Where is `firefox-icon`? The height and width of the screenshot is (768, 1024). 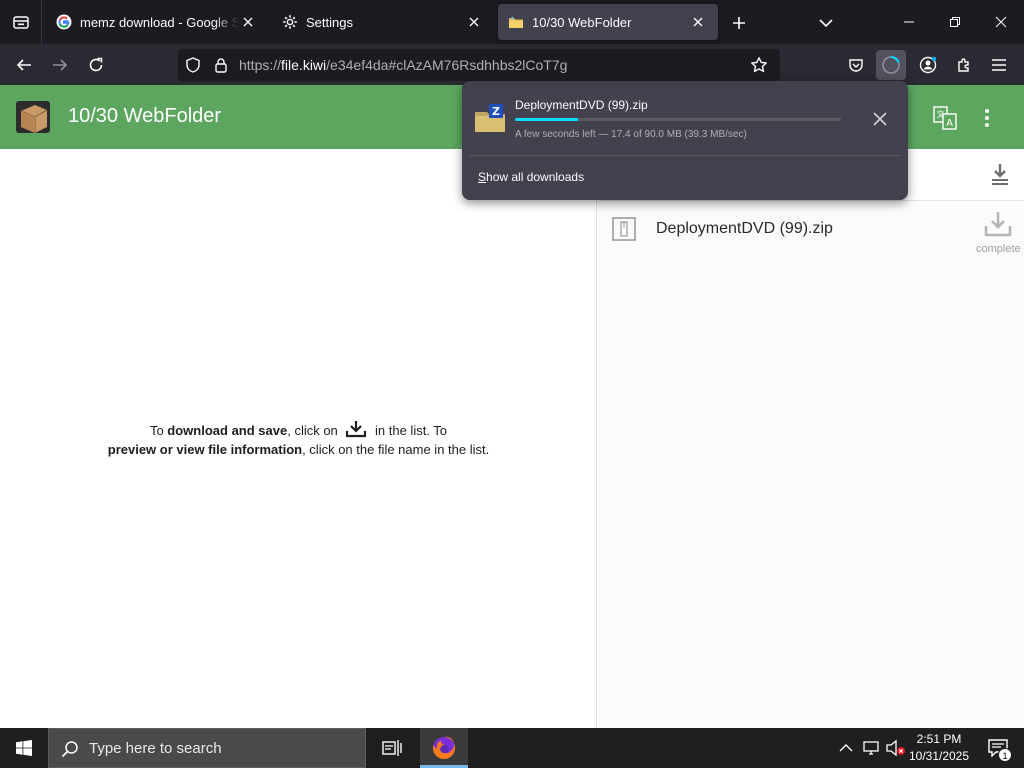
firefox-icon is located at coordinates (443, 747).